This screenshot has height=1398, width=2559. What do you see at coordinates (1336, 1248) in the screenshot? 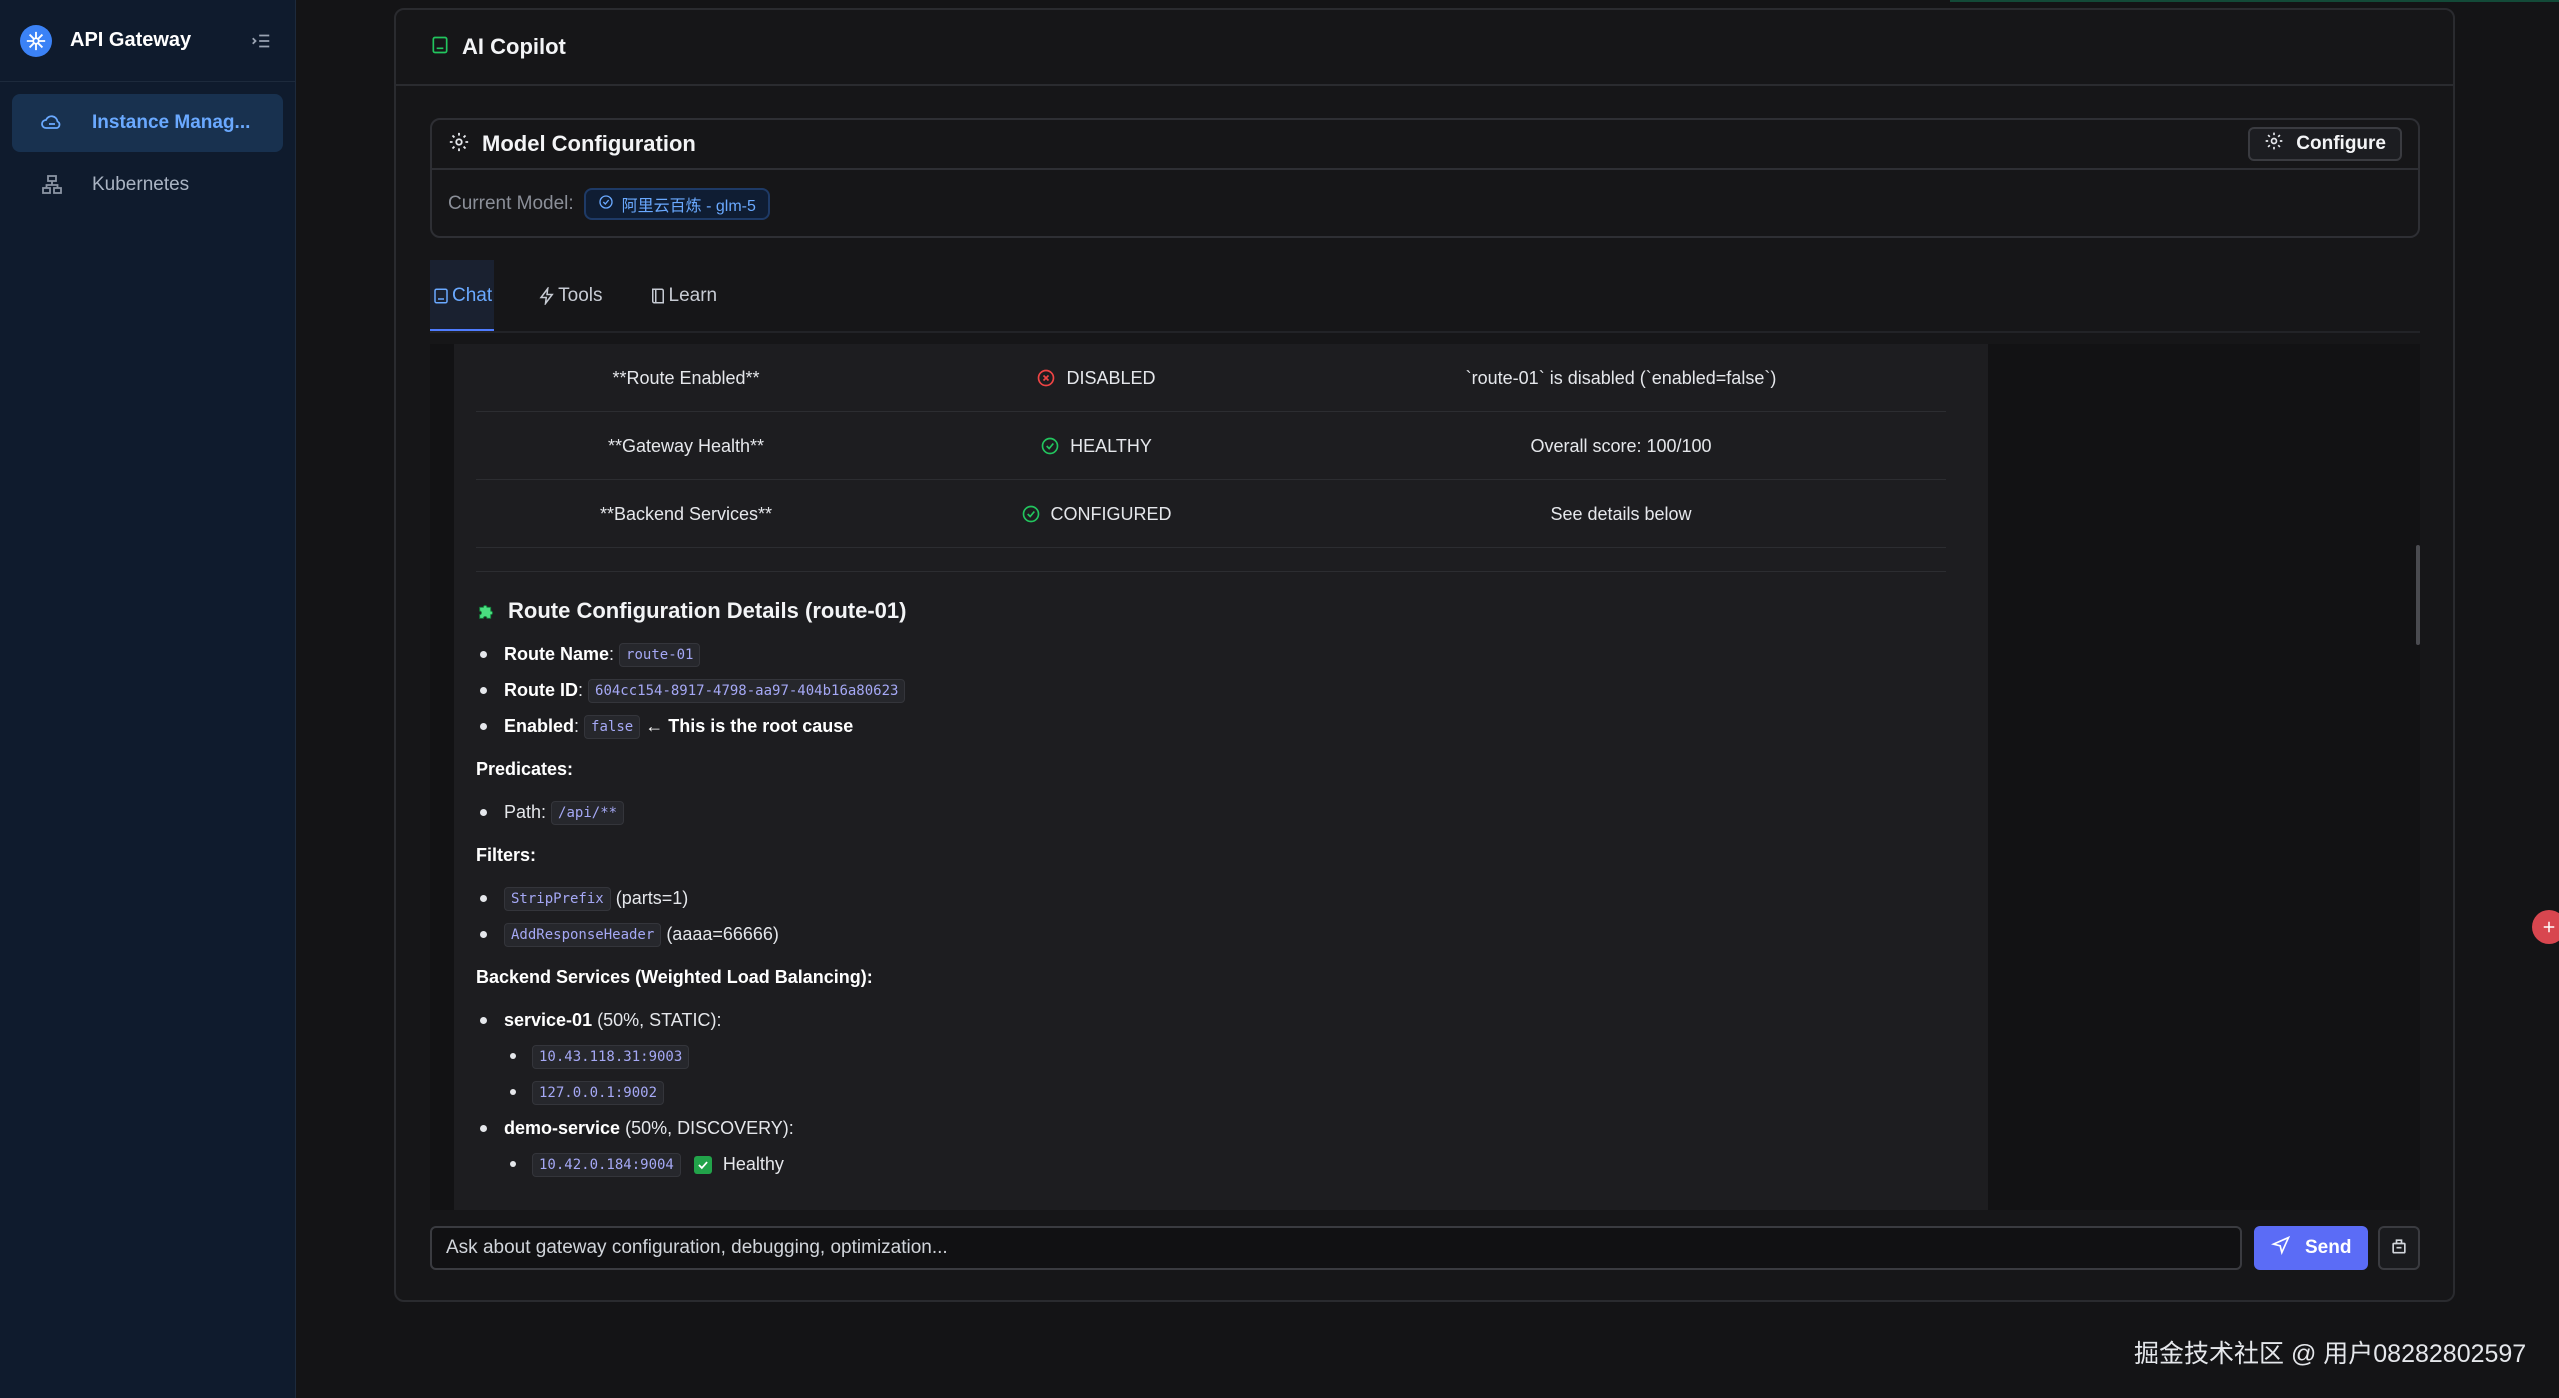
I see `chat-input` at bounding box center [1336, 1248].